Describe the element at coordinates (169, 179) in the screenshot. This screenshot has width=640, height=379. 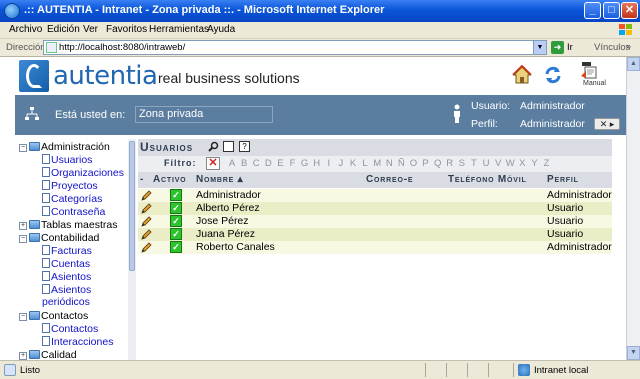
I see `column-active: Activo` at that location.